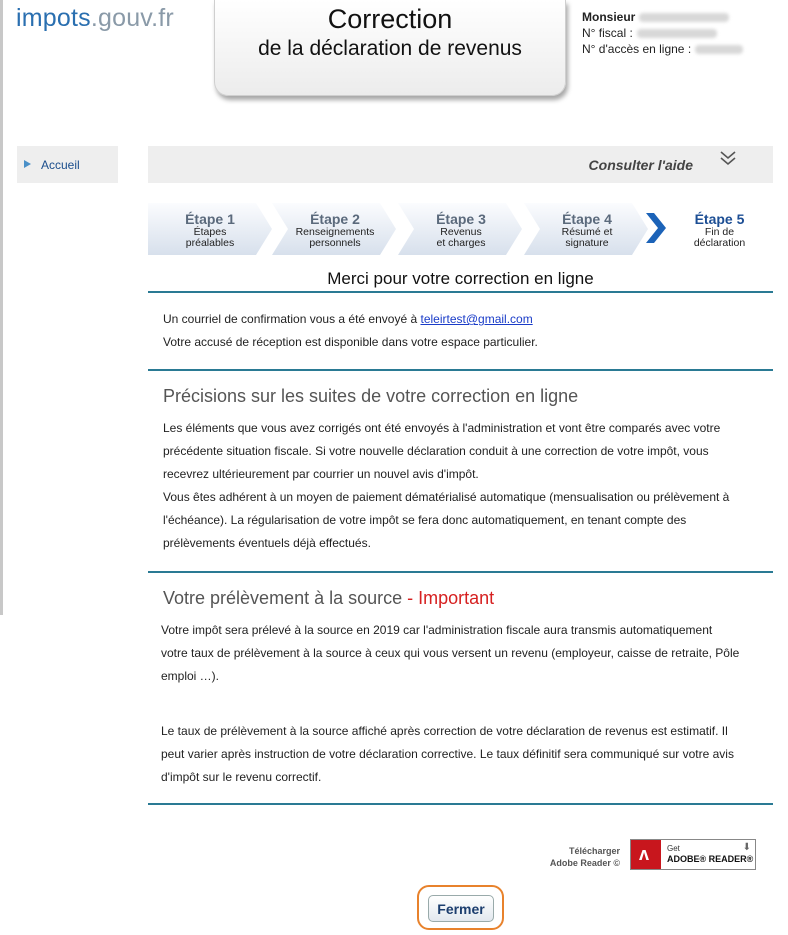 This screenshot has height=935, width=788. What do you see at coordinates (461, 219) in the screenshot?
I see `step-title: Étape 3` at bounding box center [461, 219].